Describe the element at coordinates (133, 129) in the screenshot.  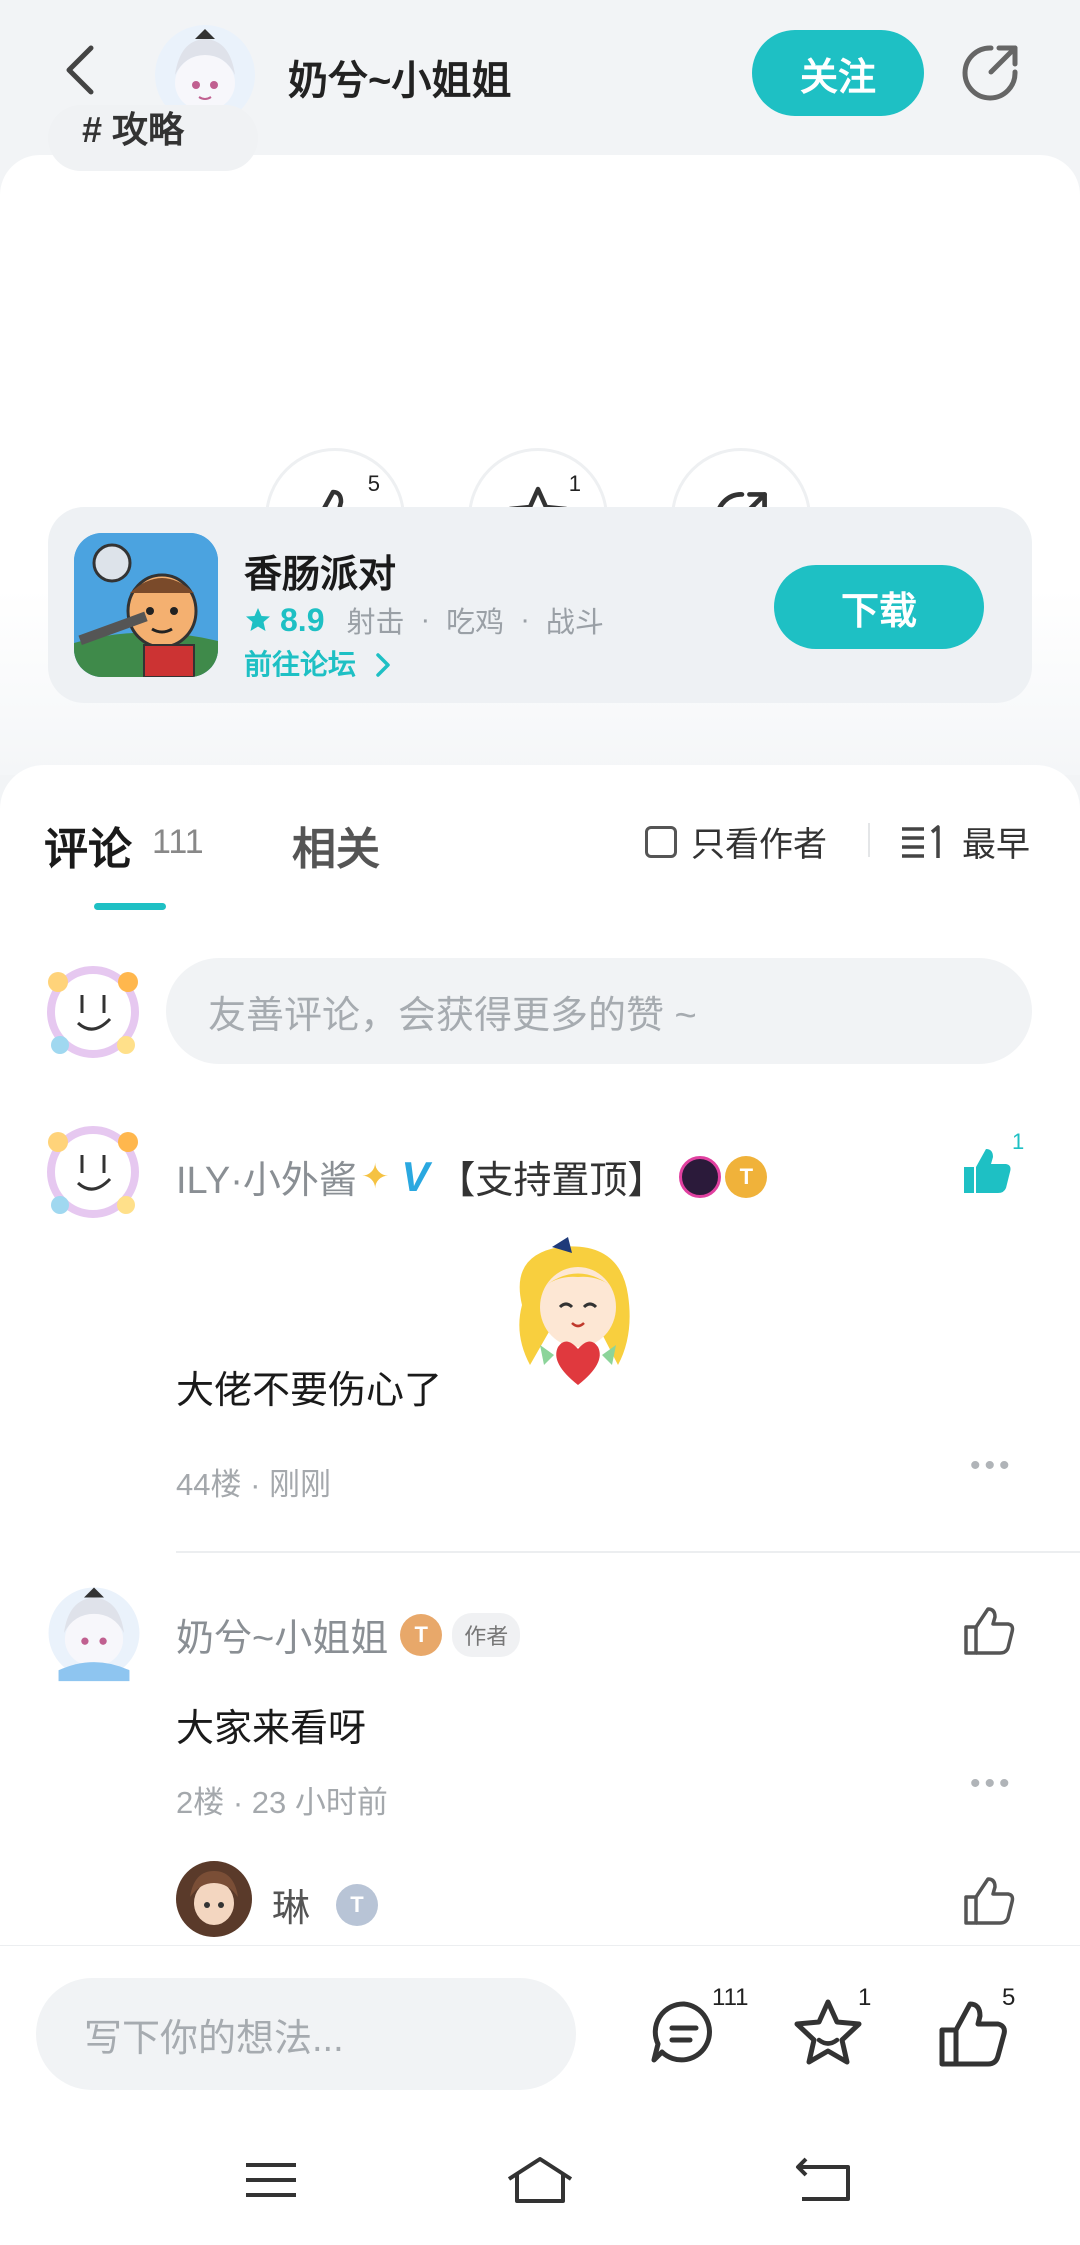
I see `post-tag-label: # 攻略` at that location.